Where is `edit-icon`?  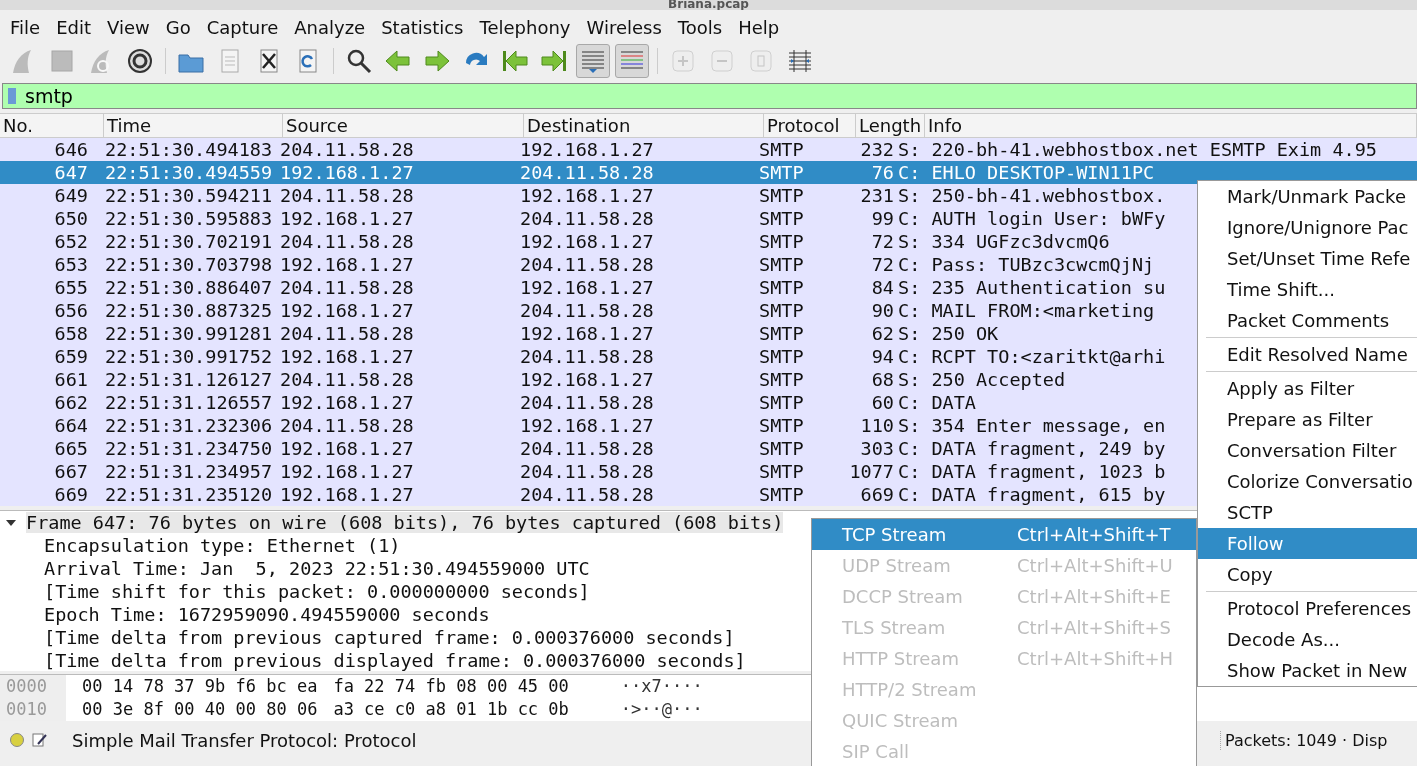
edit-icon is located at coordinates (40, 740).